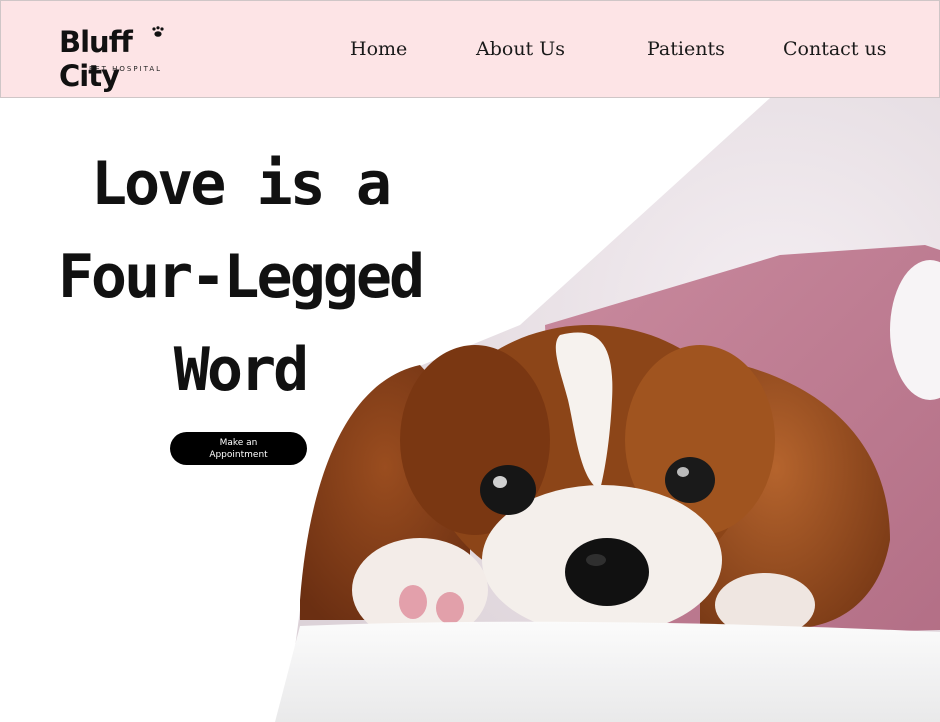 The image size is (940, 722). Describe the element at coordinates (96, 59) in the screenshot. I see `logo-wordmark: Bluff City` at that location.